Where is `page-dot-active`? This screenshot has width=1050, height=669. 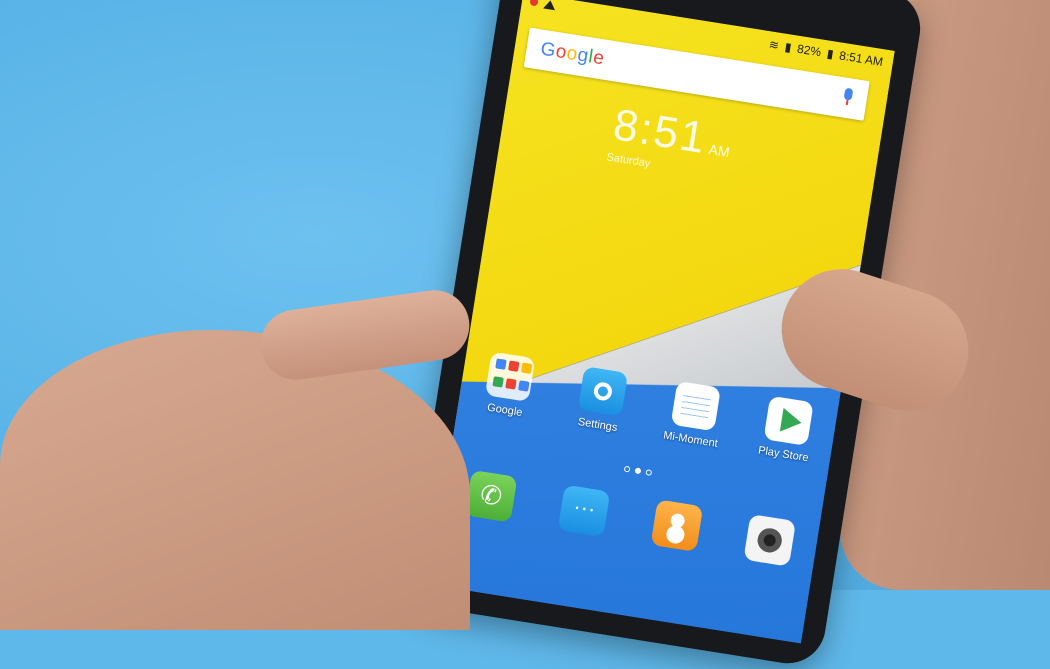 page-dot-active is located at coordinates (638, 471).